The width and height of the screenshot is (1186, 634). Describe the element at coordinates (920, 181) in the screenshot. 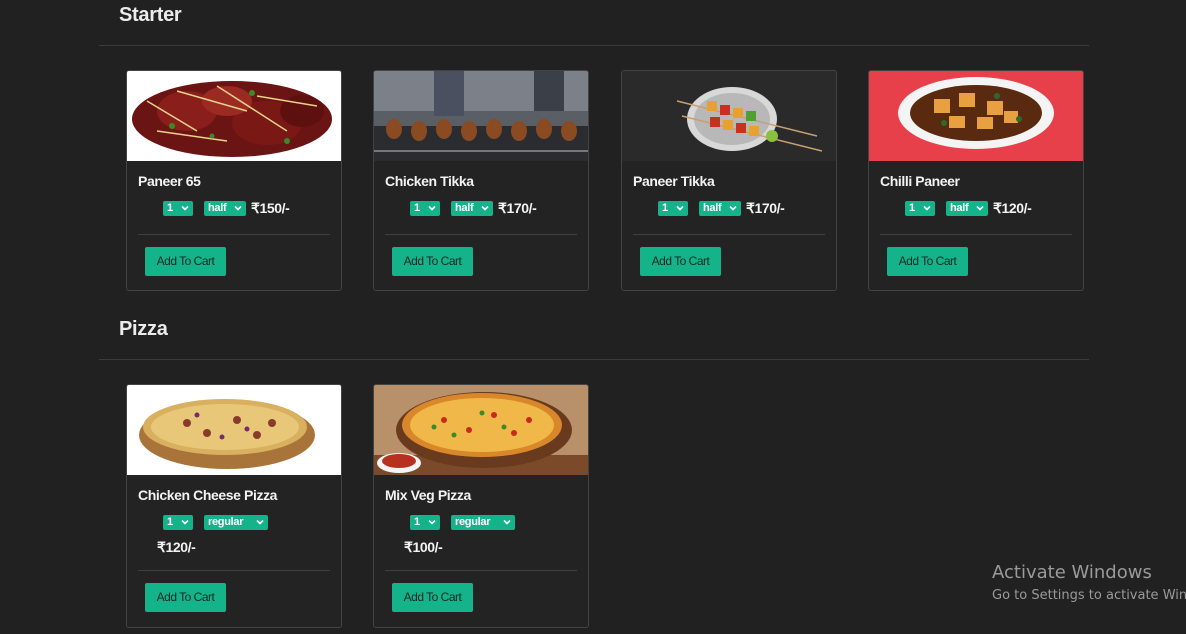

I see `item-name: Chilli Paneer` at that location.